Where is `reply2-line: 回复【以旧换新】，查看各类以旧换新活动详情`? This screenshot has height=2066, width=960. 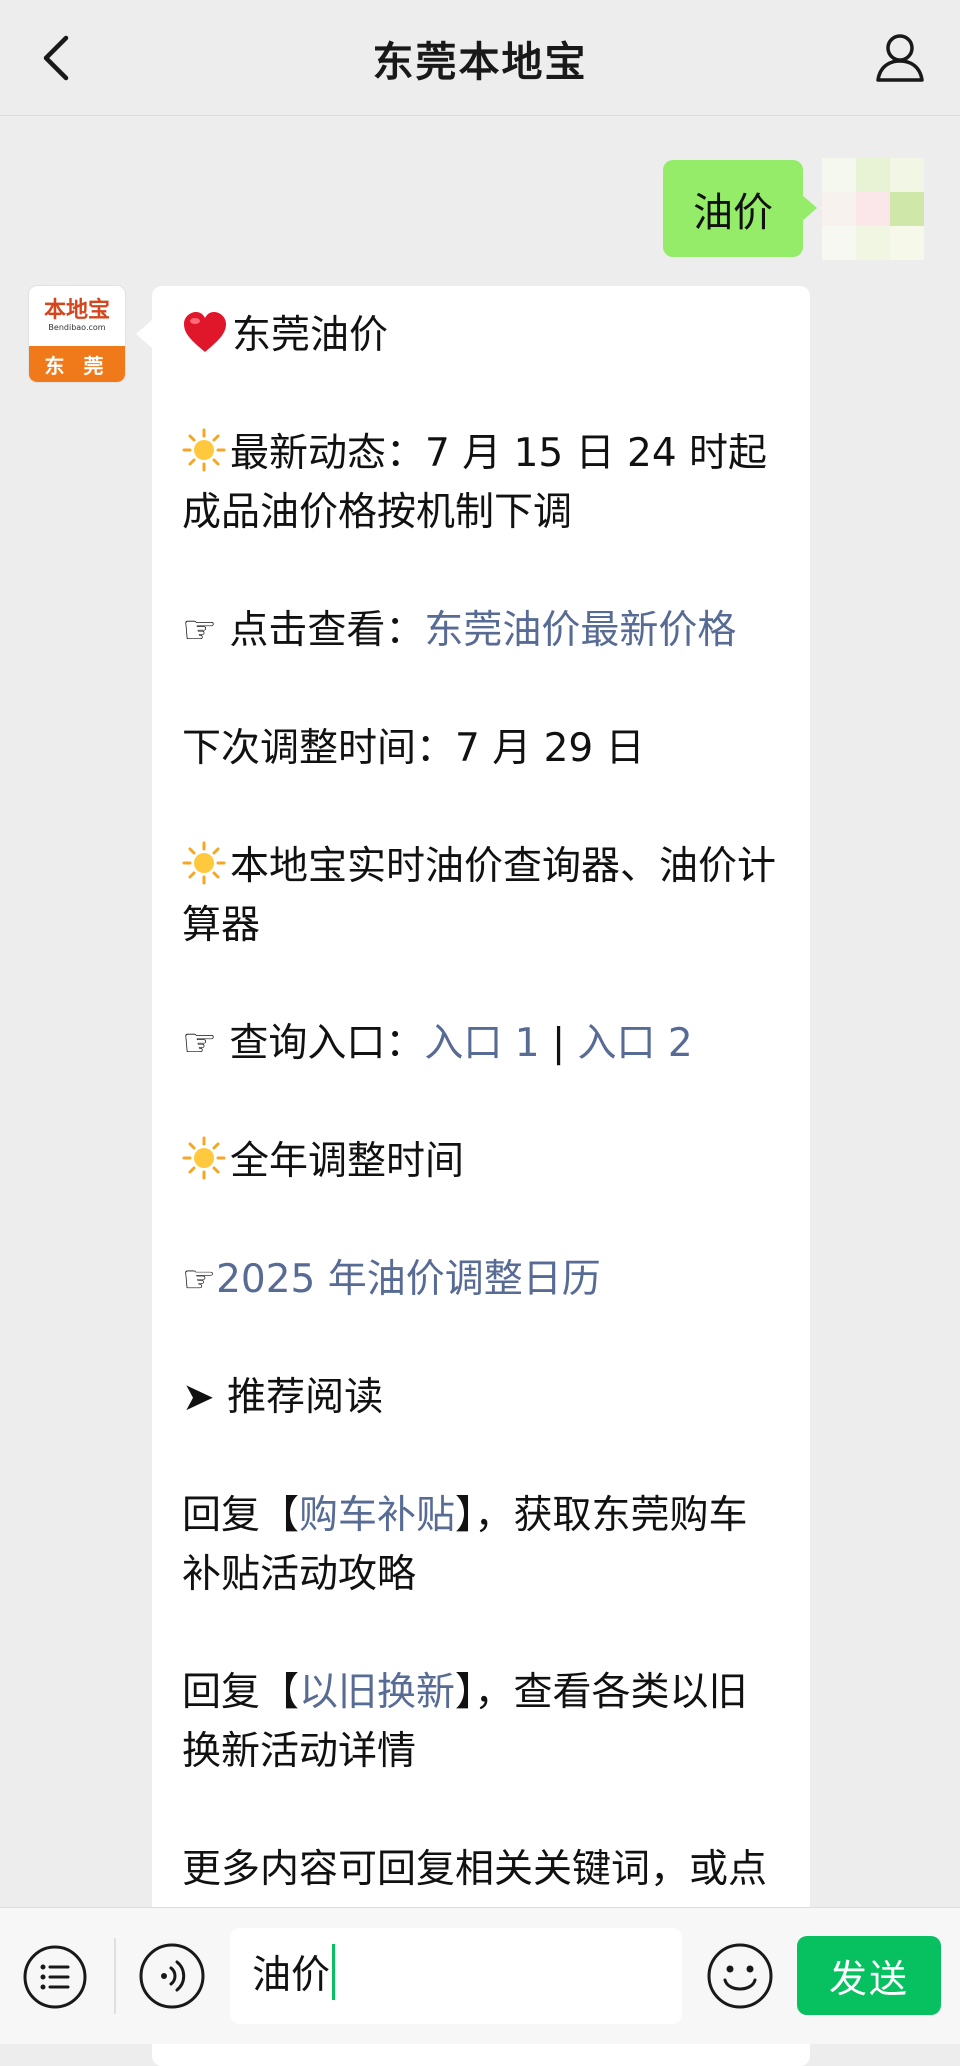
reply2-line: 回复【以旧换新】，查看各类以旧换新活动详情 is located at coordinates (465, 1722).